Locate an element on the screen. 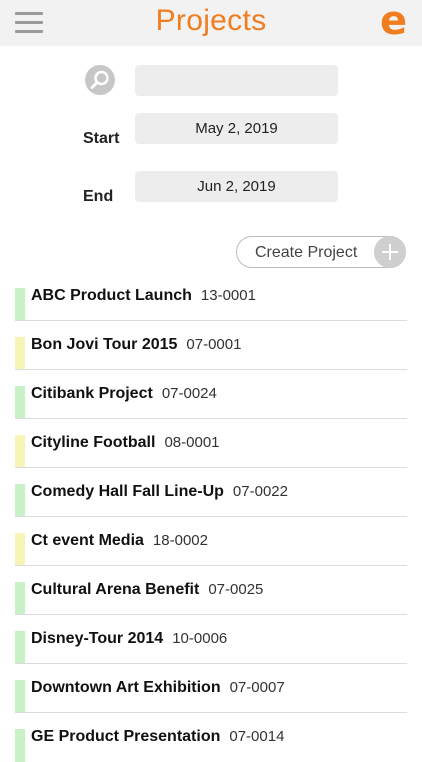  start-label: Start is located at coordinates (101, 138).